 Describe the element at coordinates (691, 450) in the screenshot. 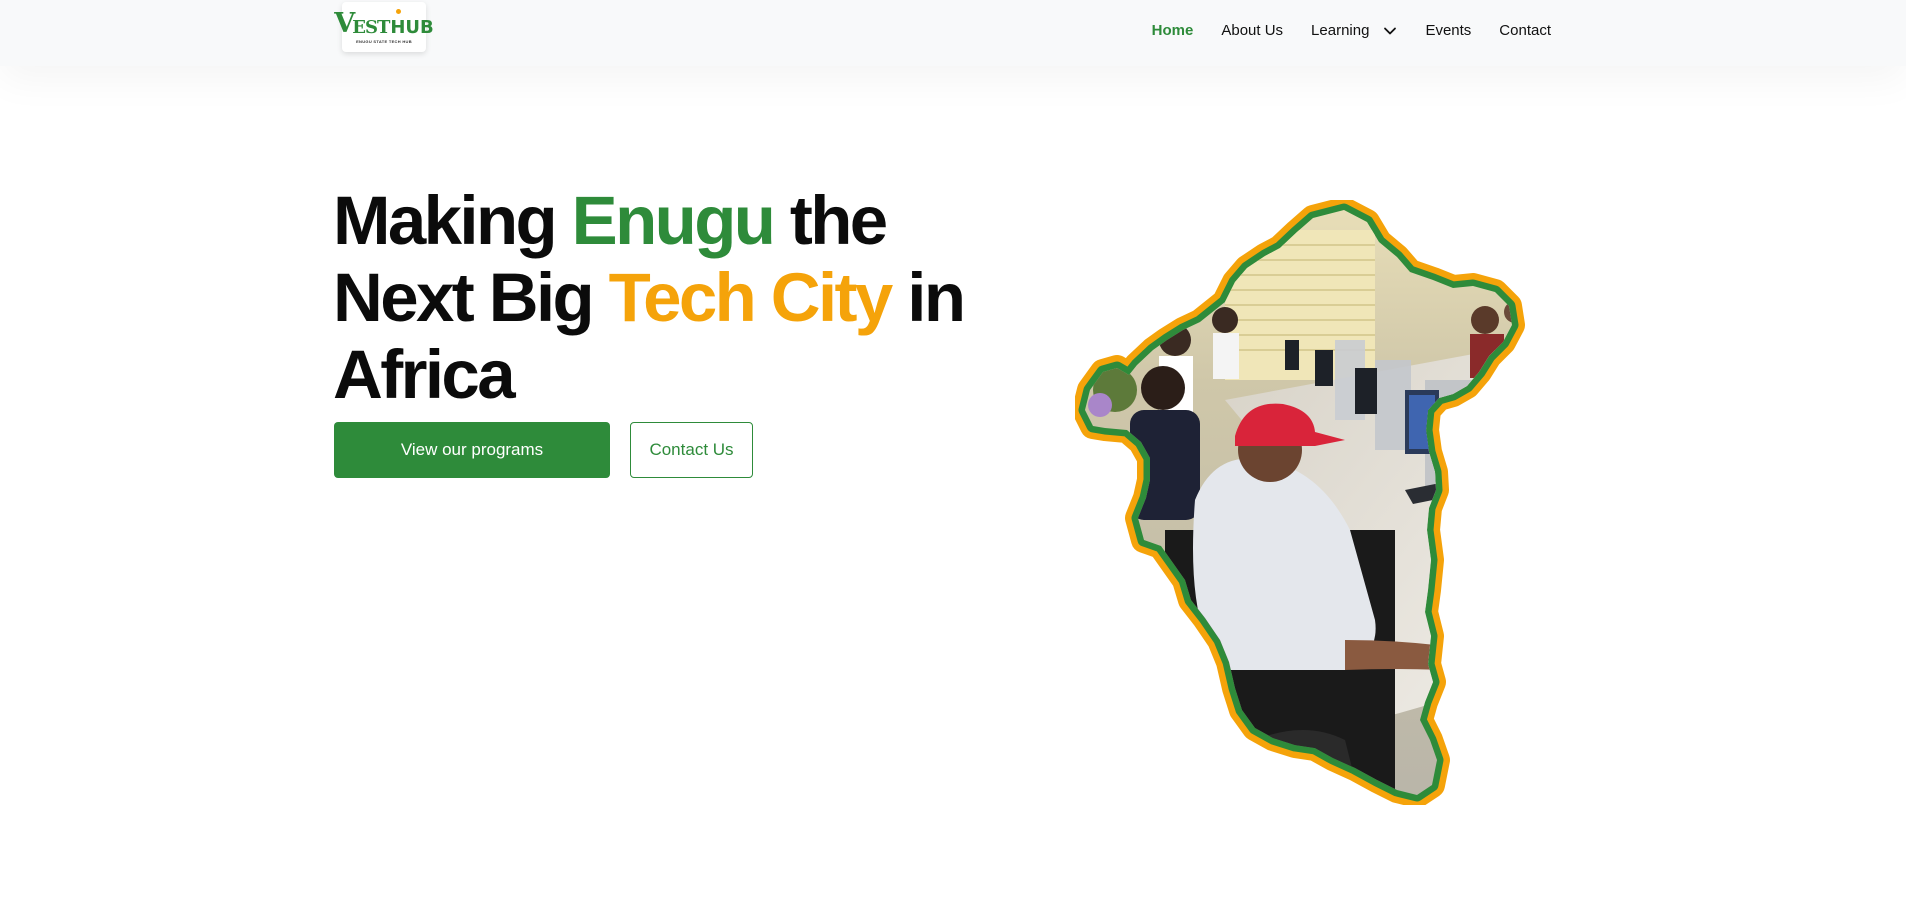

I see `contact-us-button: Contact Us` at that location.